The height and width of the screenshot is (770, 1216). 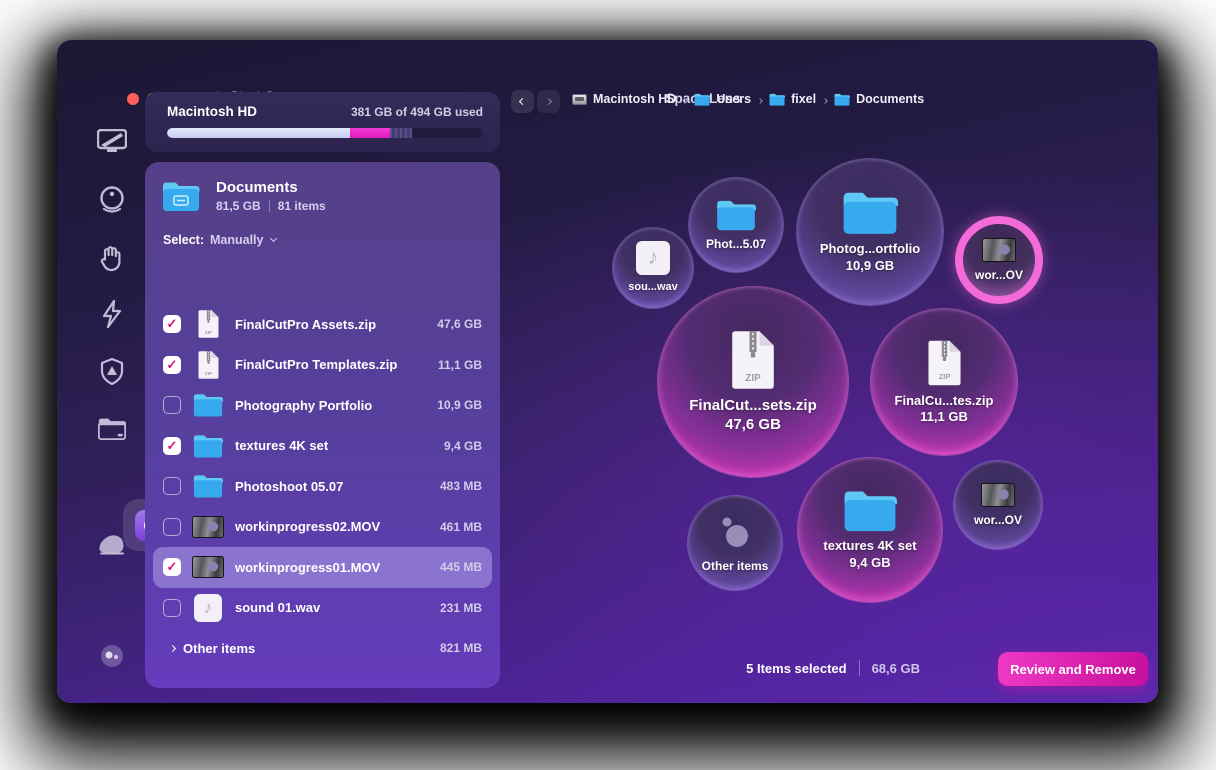 What do you see at coordinates (322, 567) in the screenshot?
I see `file-row: ✓ workinprogress01.MOV 445 MB` at bounding box center [322, 567].